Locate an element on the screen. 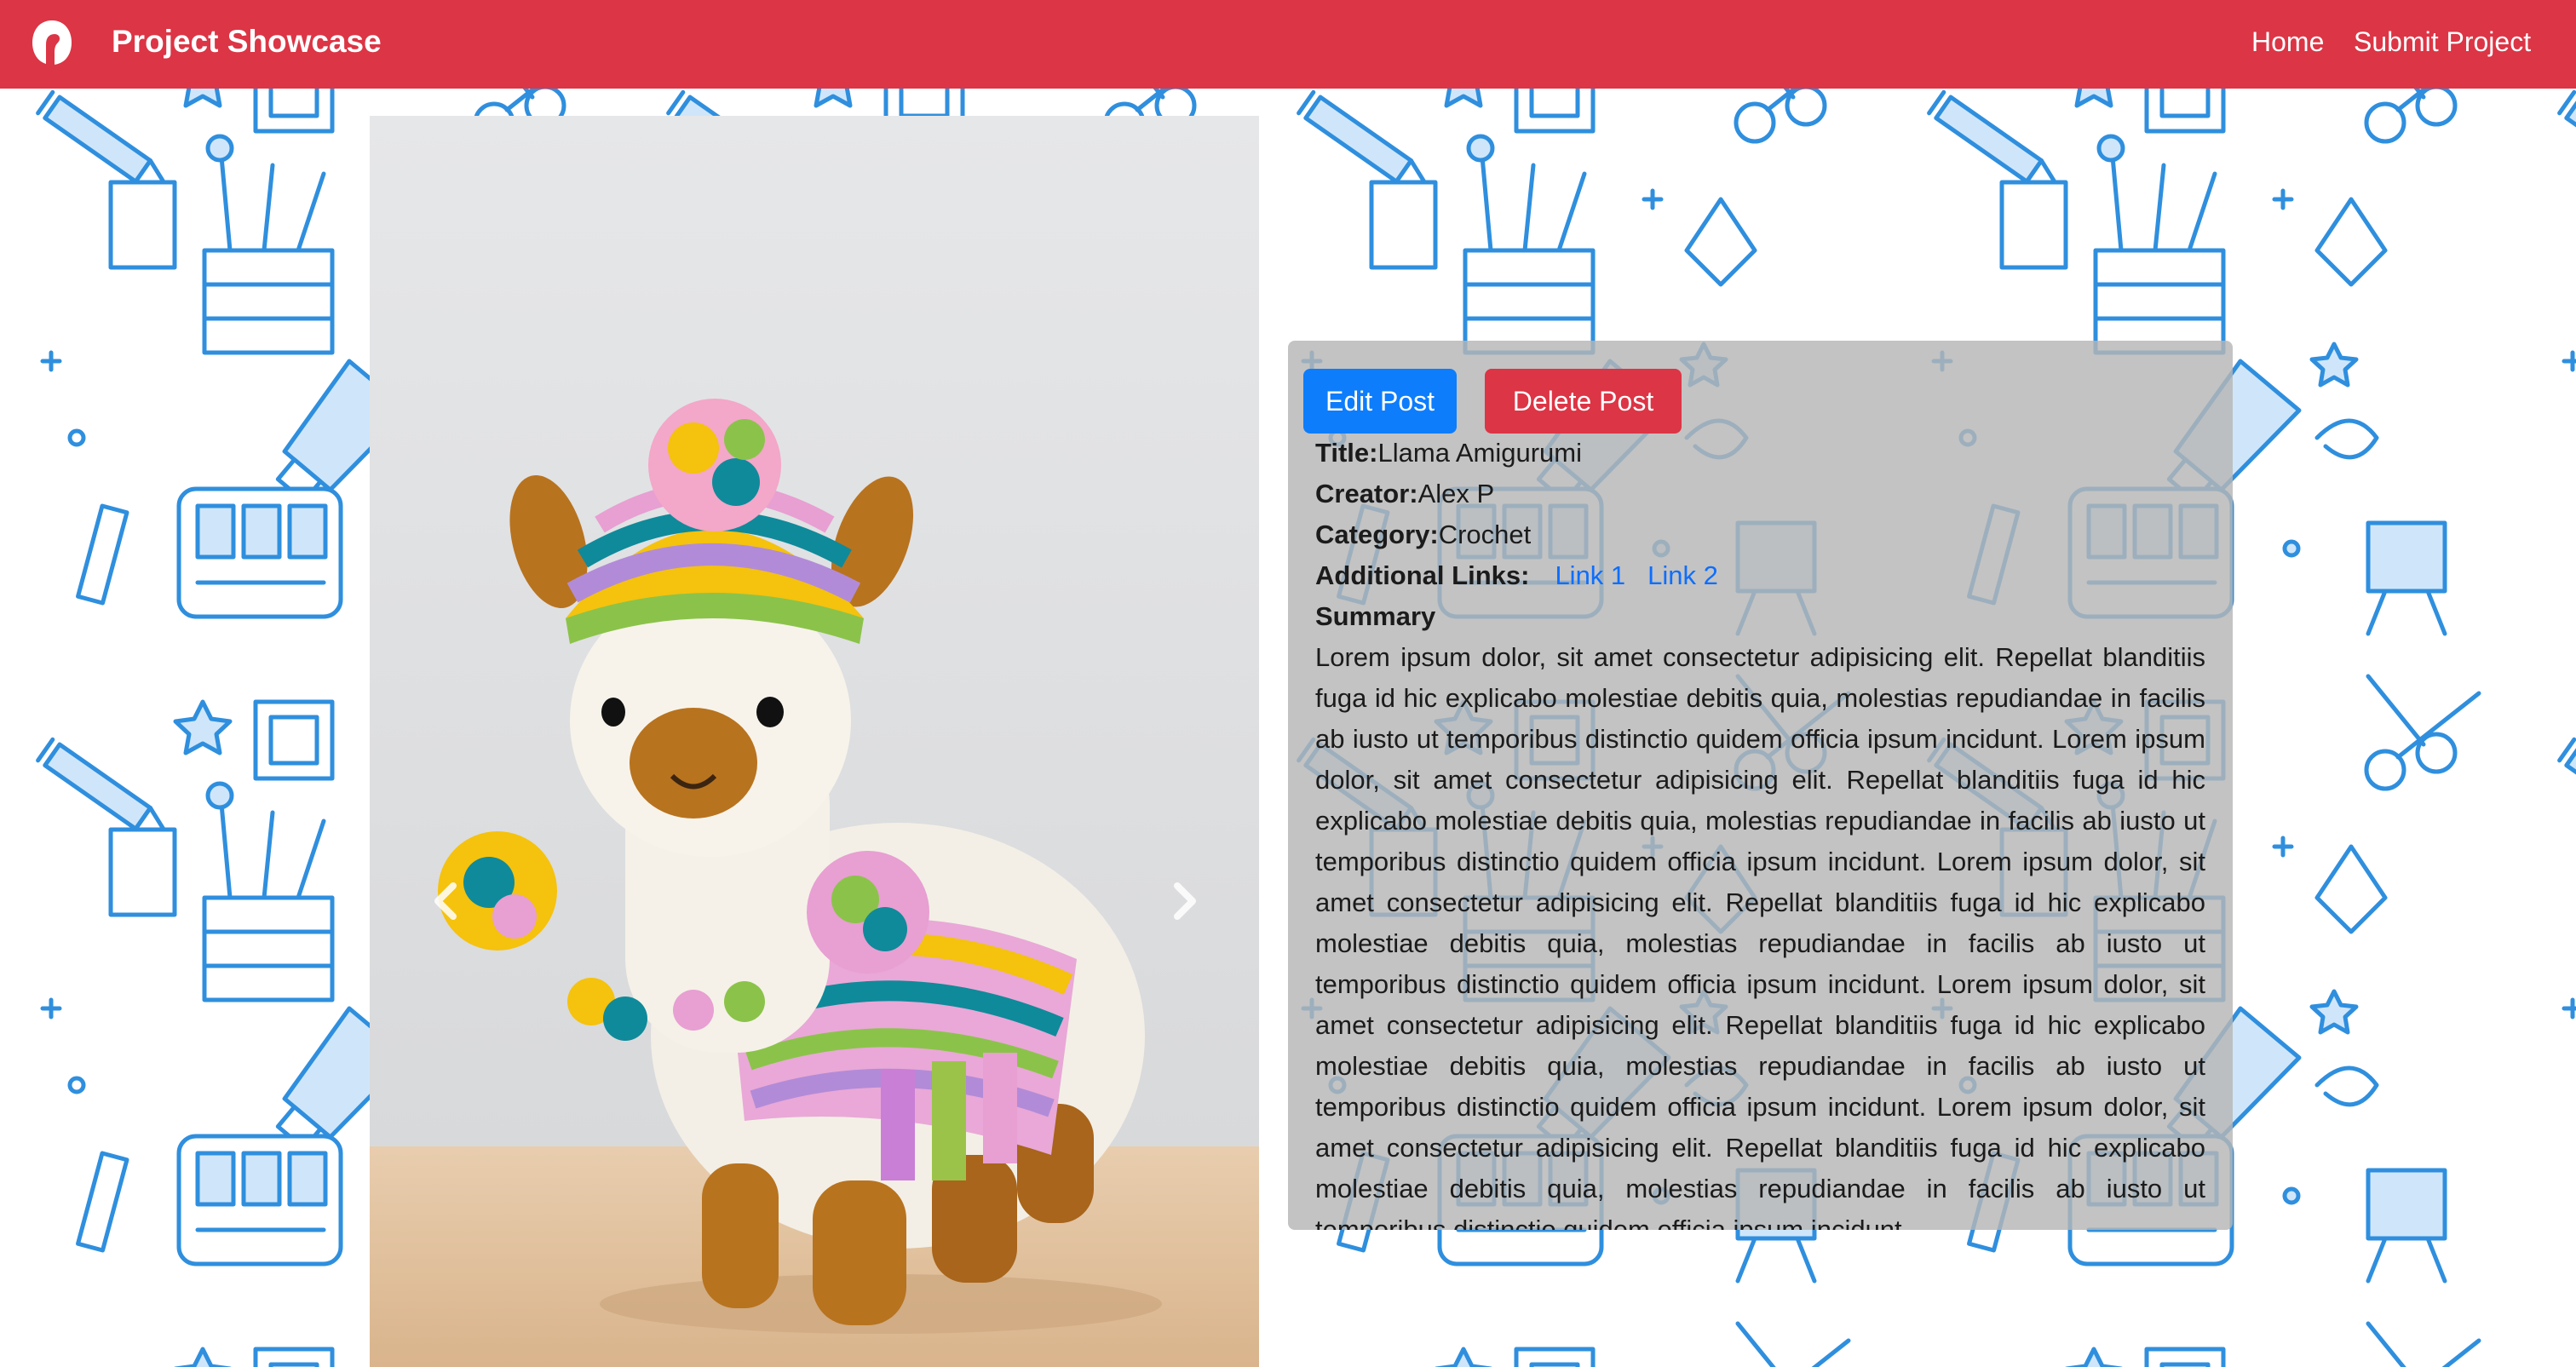 This screenshot has height=1367, width=2576. nav-link-submit-project: Submit Project is located at coordinates (2443, 42).